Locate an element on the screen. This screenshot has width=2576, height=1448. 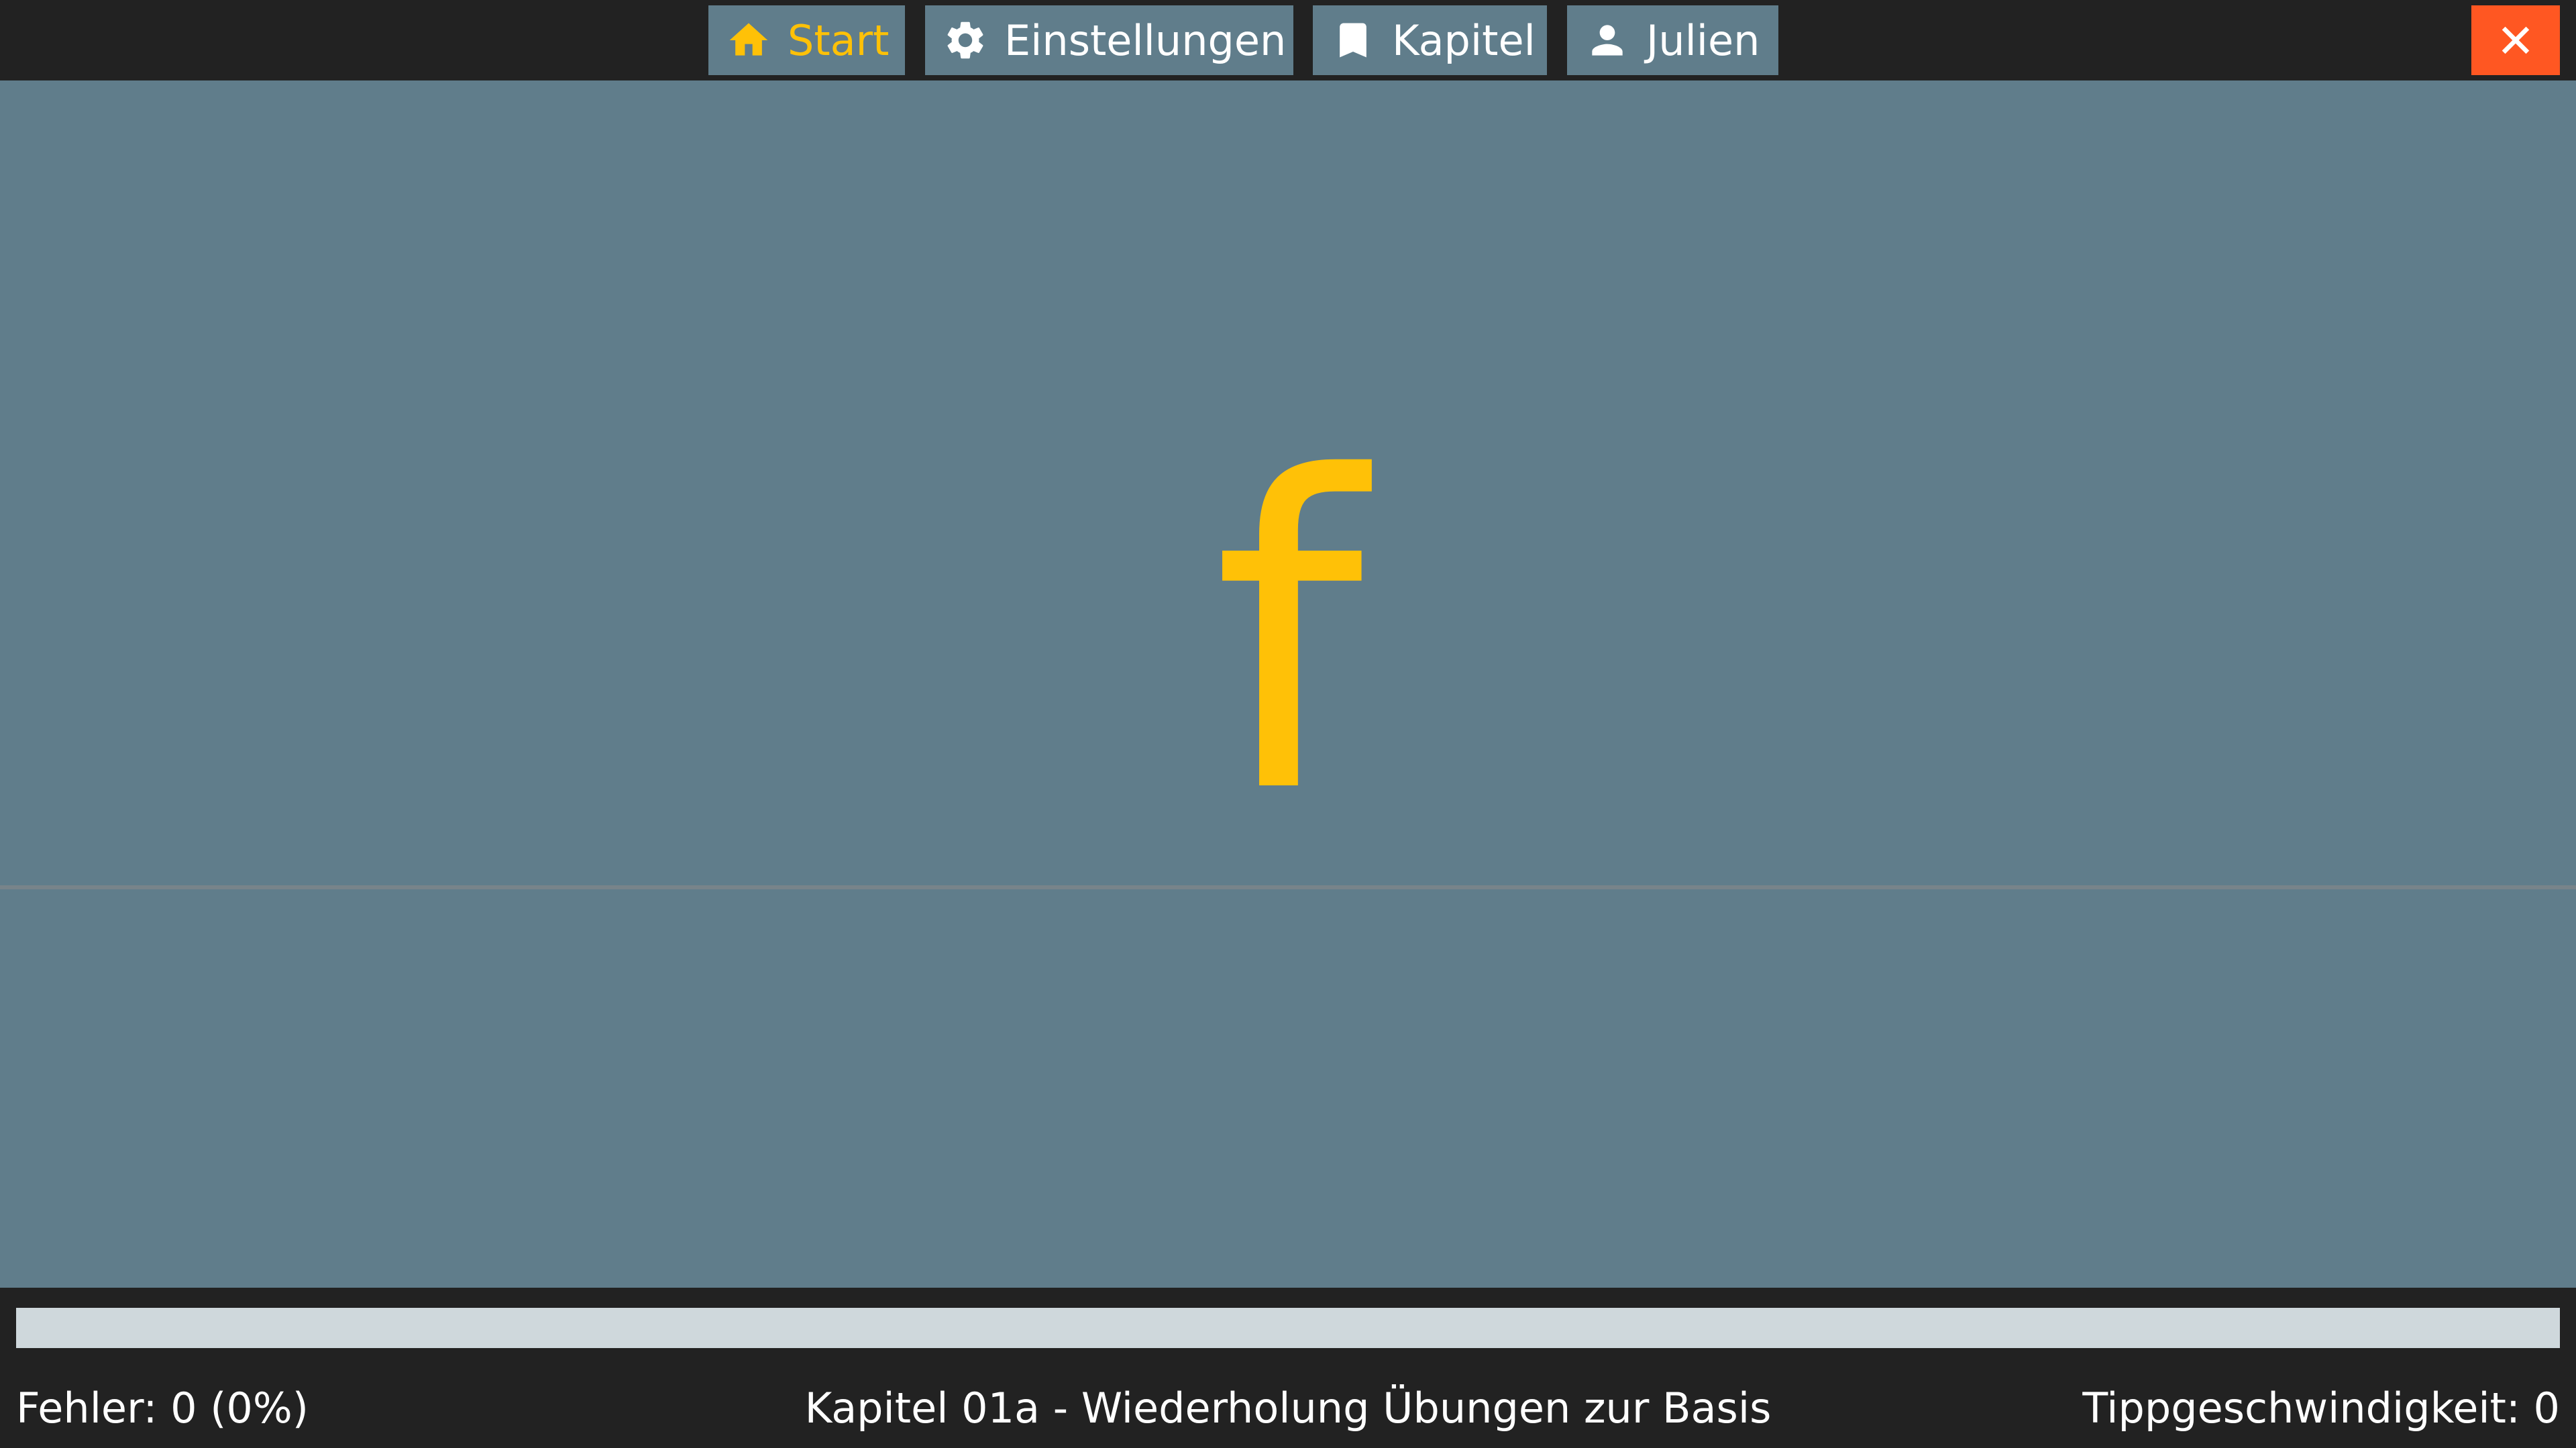
start-button: Start is located at coordinates (806, 40).